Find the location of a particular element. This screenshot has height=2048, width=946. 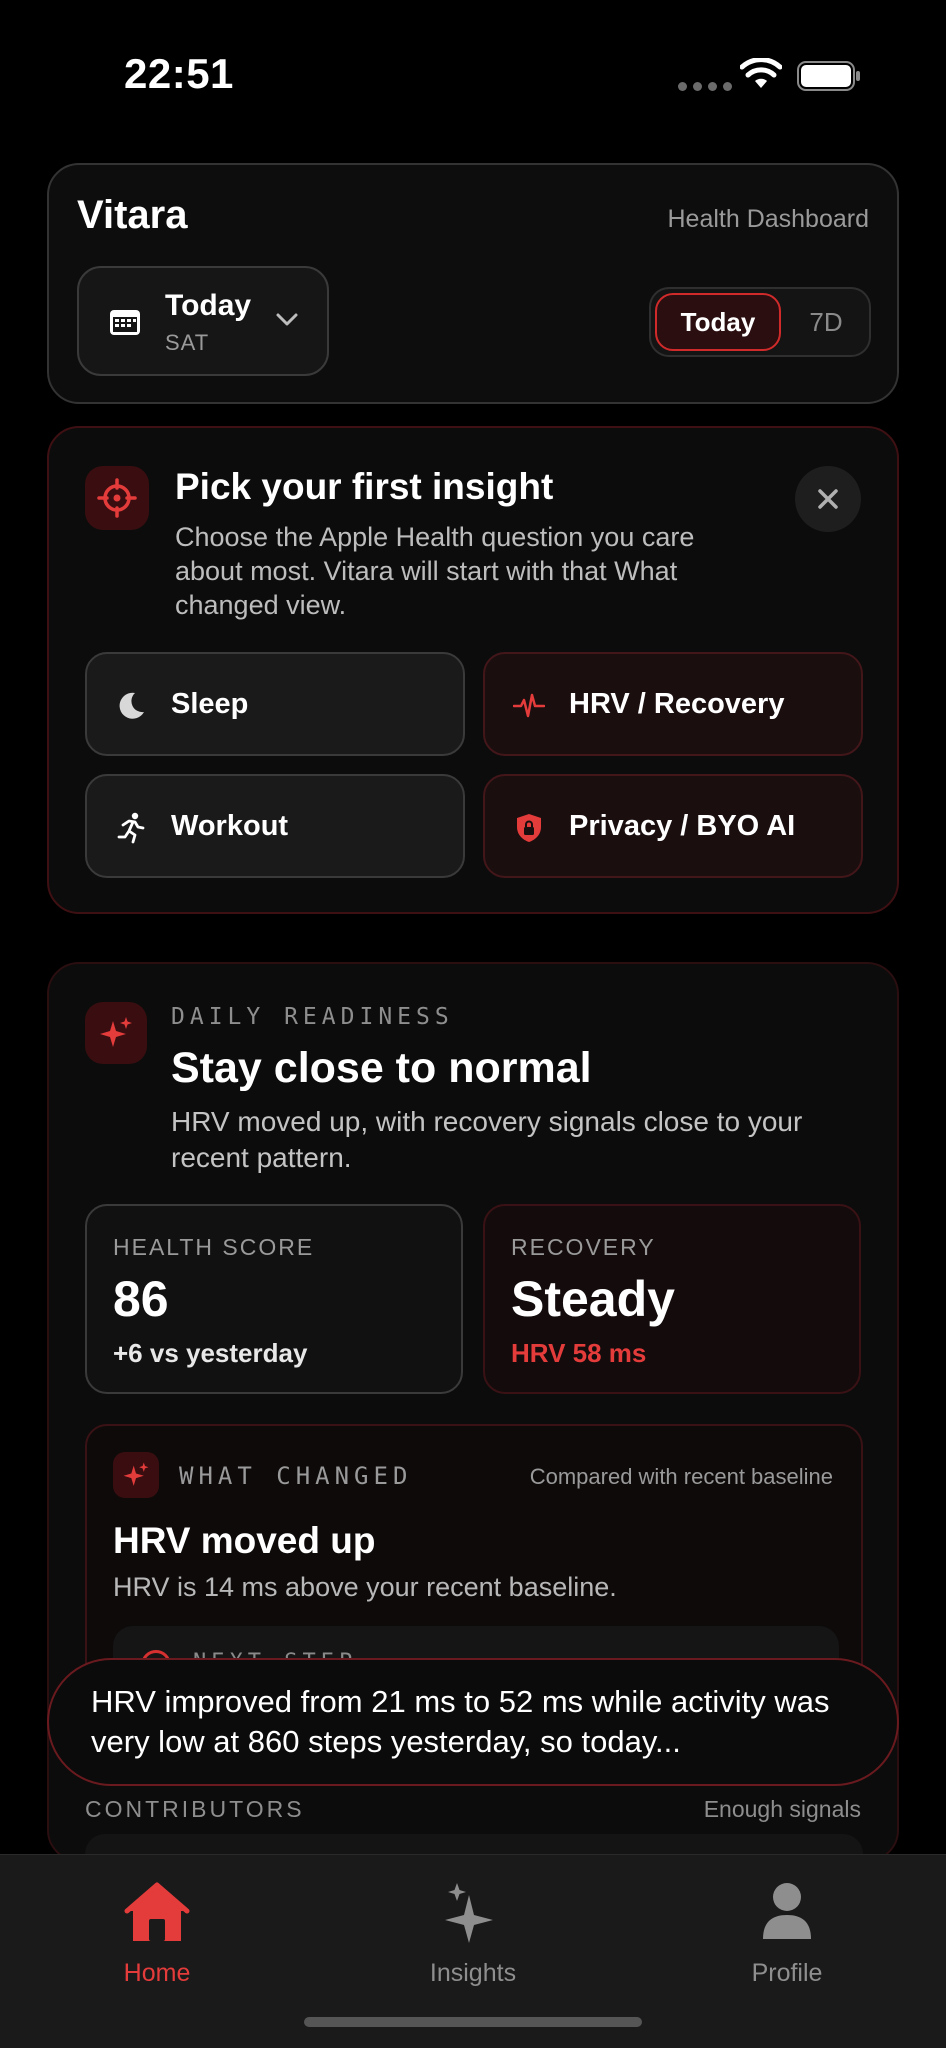

what-changed-title: HRV moved up is located at coordinates (244, 1540).